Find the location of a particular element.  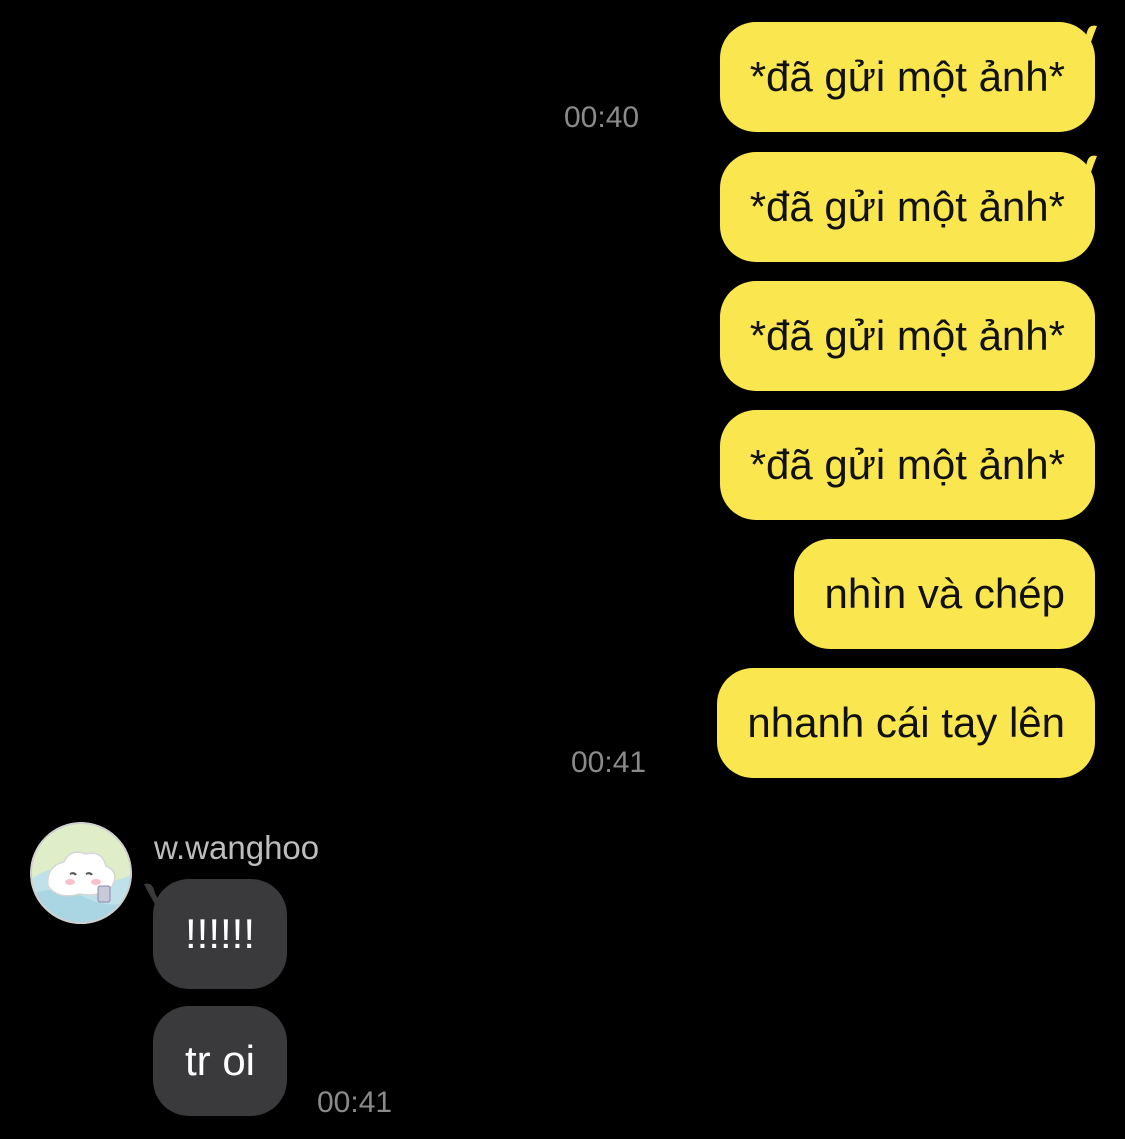

incoming-message: !!!!!! is located at coordinates (220, 934).